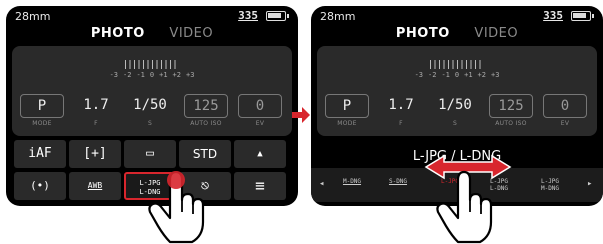 The image size is (603, 244). I want to click on format-option: S-DNG, so click(398, 181).